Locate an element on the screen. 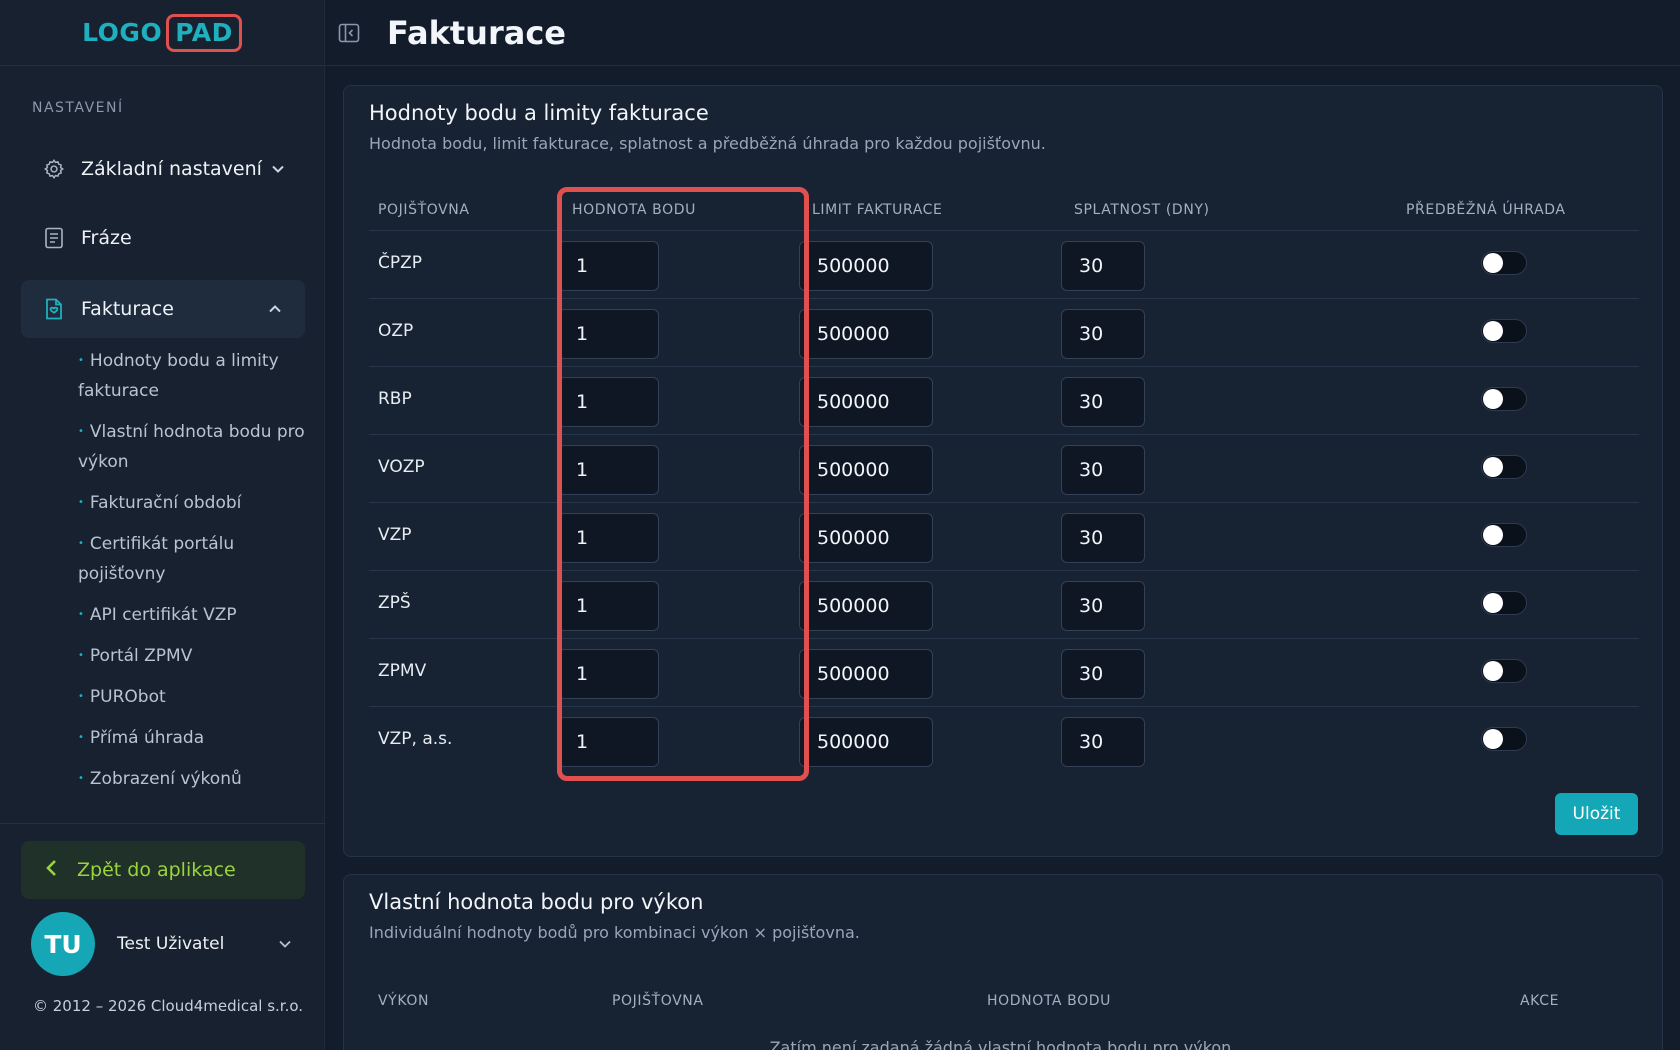 The image size is (1680, 1050). sidebar-toggle-icon is located at coordinates (349, 33).